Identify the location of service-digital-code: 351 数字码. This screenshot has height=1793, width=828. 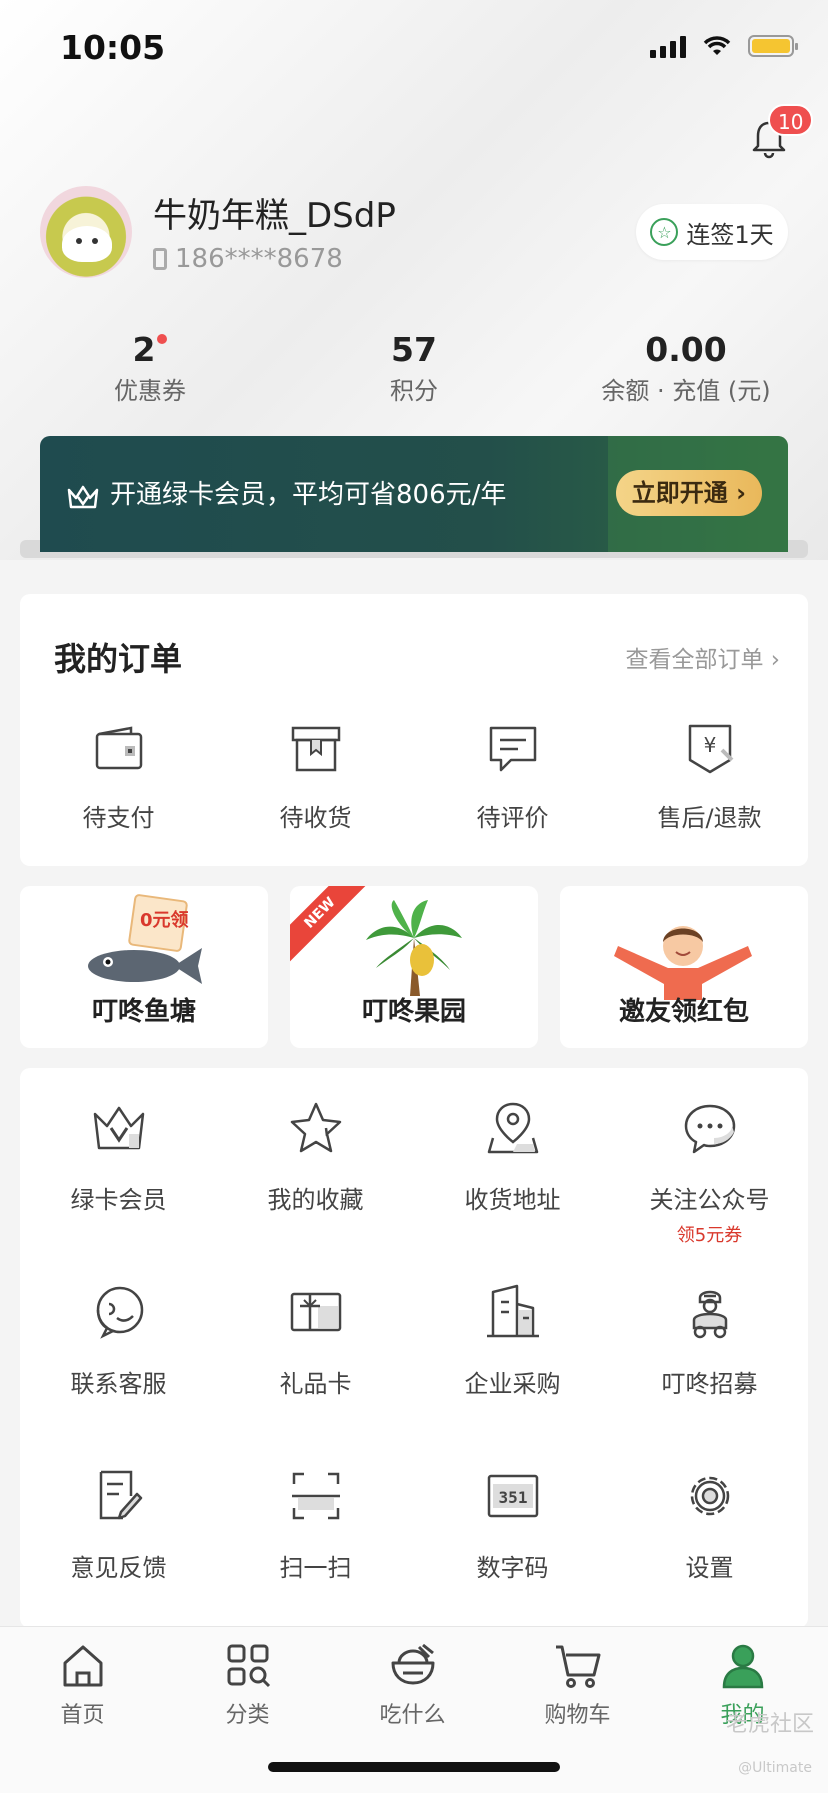
(512, 1524).